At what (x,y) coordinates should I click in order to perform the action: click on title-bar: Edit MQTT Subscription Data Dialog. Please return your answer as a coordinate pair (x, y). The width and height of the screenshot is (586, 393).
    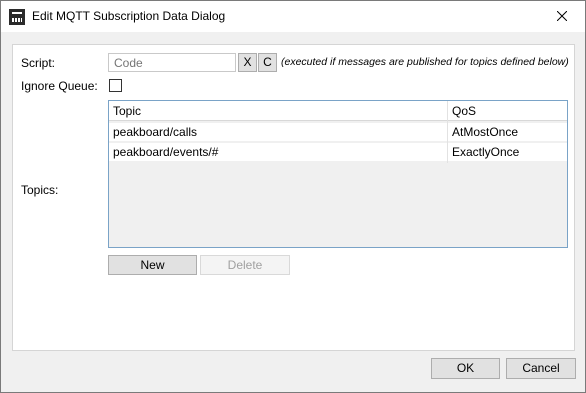
    Looking at the image, I should click on (293, 16).